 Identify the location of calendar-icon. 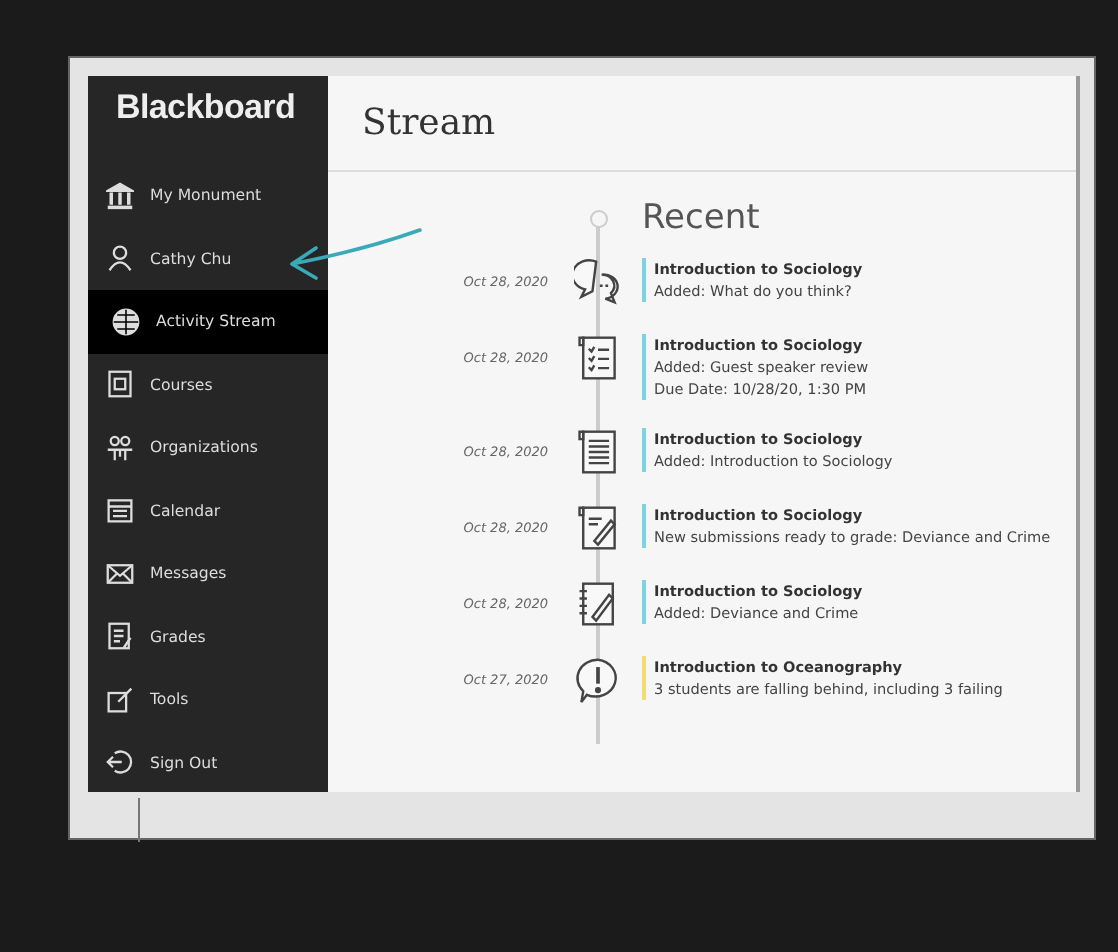
(120, 510).